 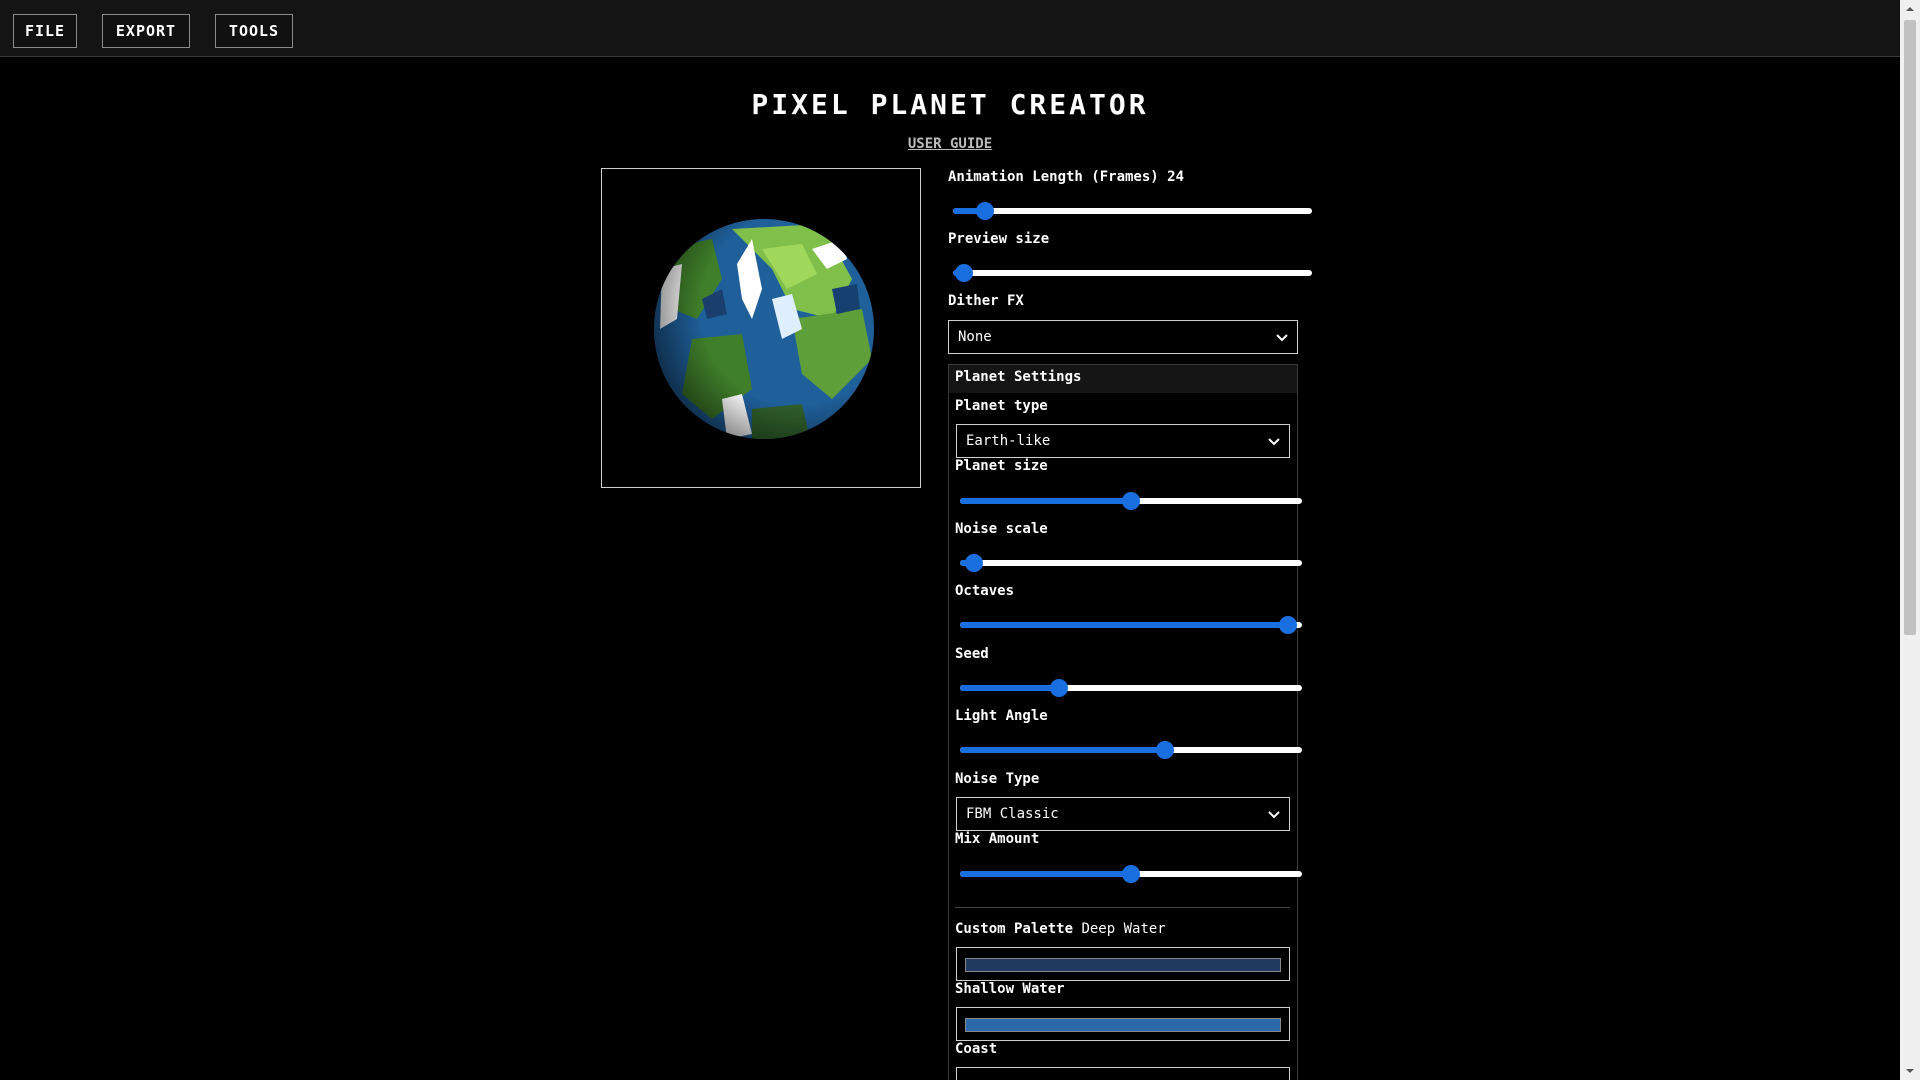 I want to click on planet-type-value: Earth-like, so click(x=1008, y=441).